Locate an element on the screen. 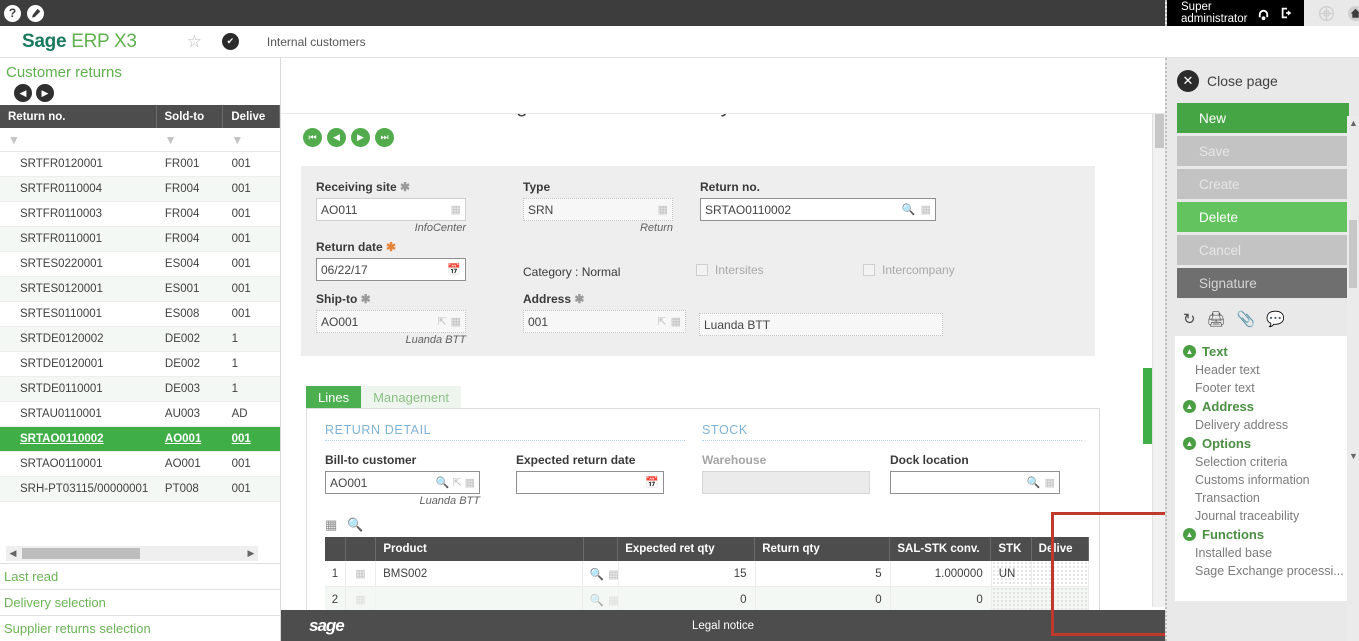  link-group-options: ▲ Options is located at coordinates (1261, 443).